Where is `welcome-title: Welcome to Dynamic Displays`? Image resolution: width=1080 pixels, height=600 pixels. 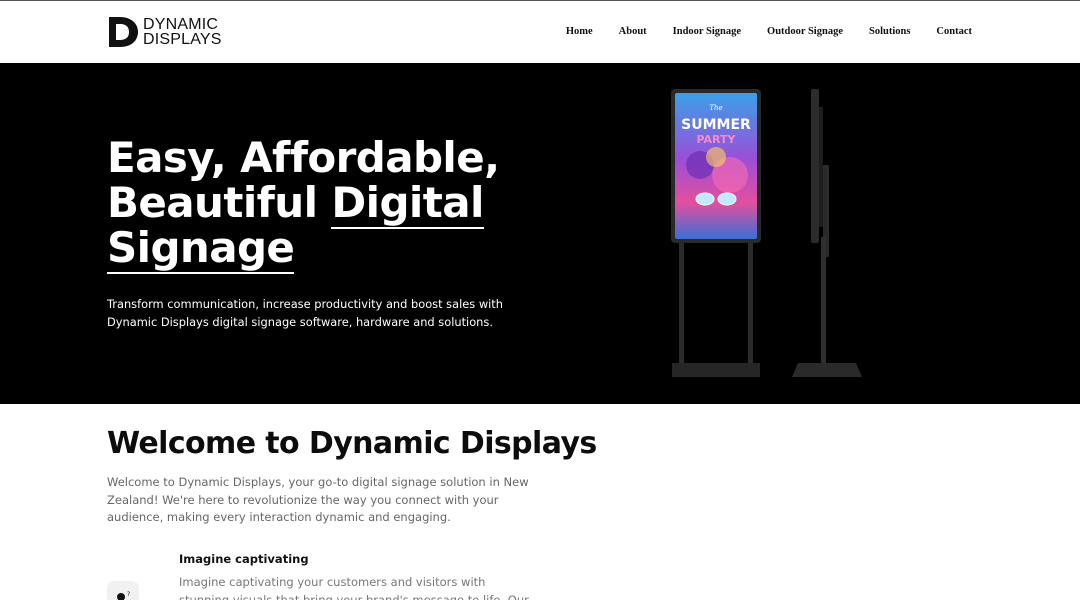
welcome-title: Welcome to Dynamic Displays is located at coordinates (352, 443).